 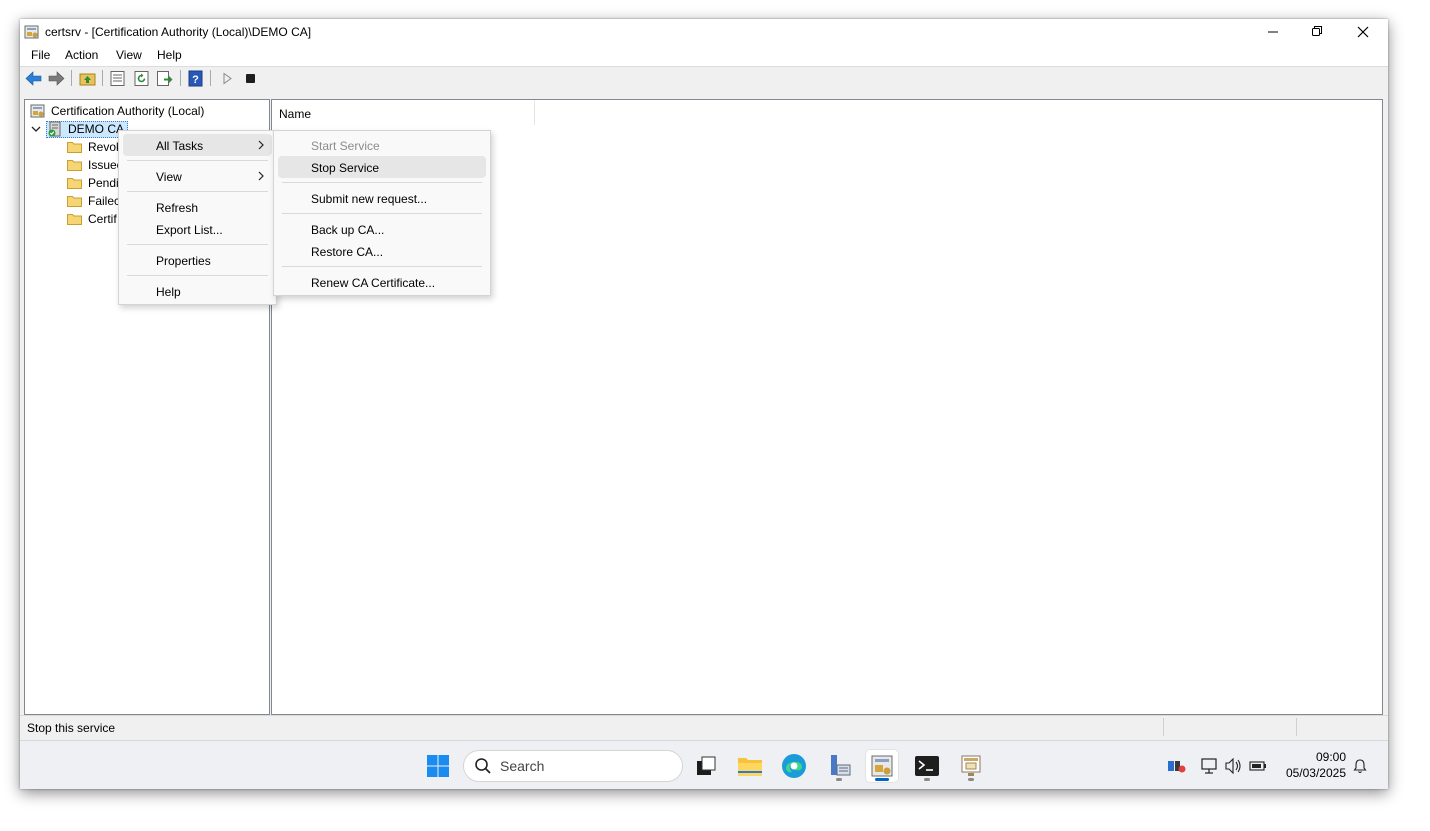 I want to click on back-arrow-icon, so click(x=33, y=78).